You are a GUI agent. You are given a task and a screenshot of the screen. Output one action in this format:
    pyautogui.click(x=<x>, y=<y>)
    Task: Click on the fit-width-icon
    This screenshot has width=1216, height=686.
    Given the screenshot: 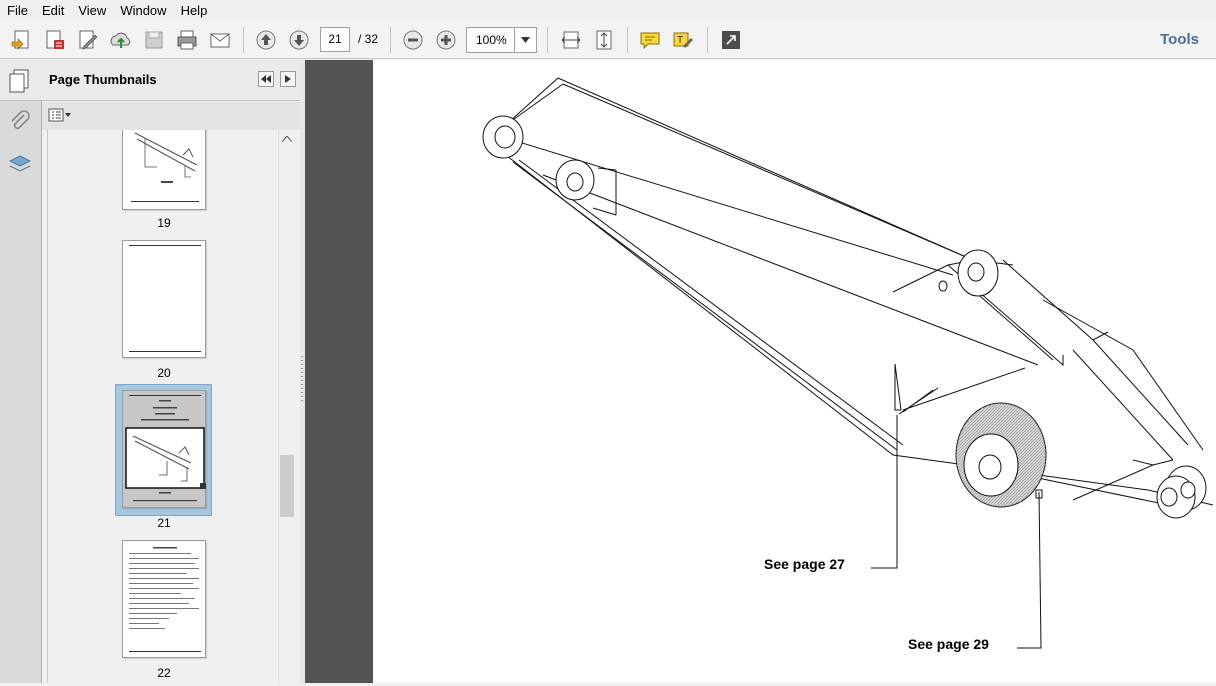 What is the action you would take?
    pyautogui.click(x=571, y=40)
    